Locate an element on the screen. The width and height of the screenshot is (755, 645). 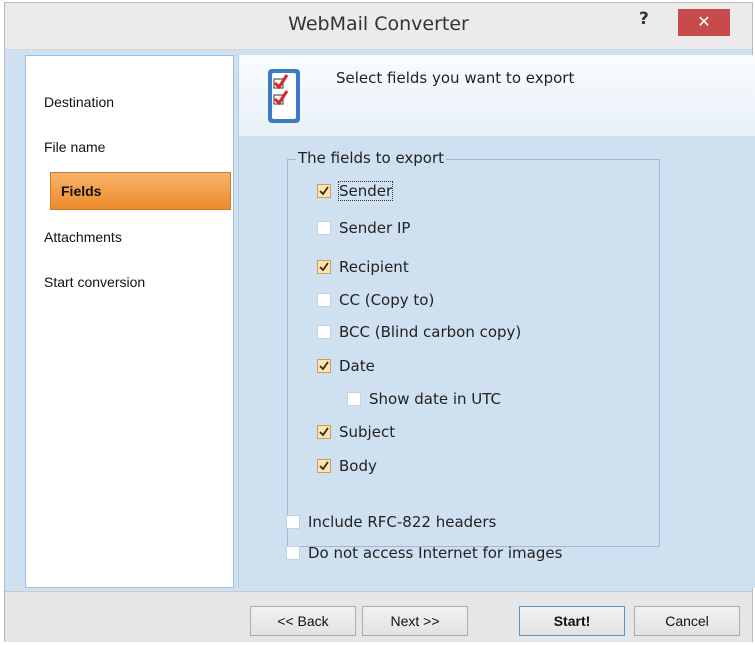
sender-ip-label: Sender IP is located at coordinates (375, 228).